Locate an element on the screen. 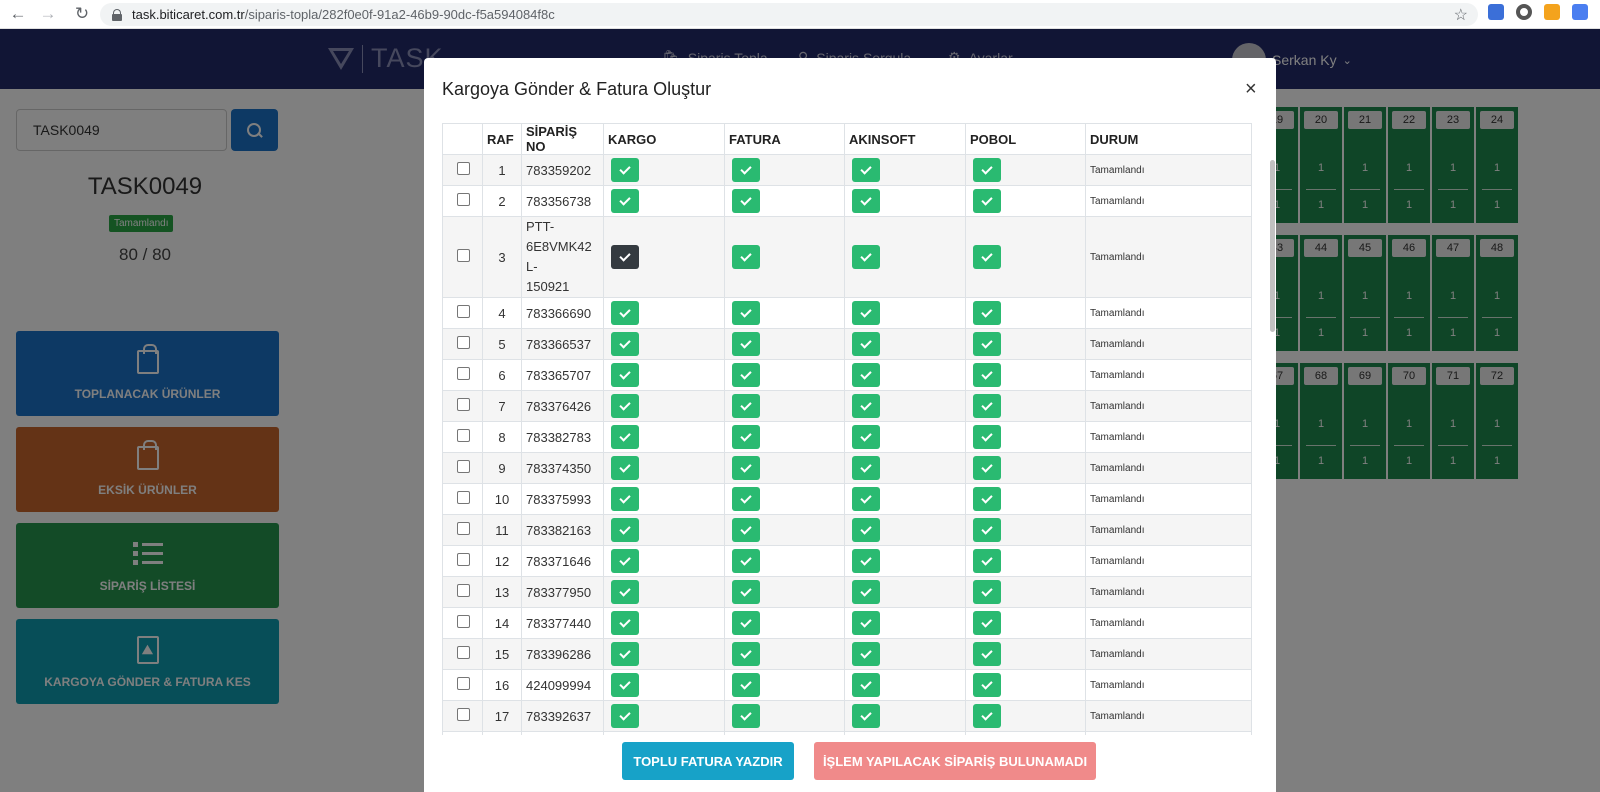 This screenshot has width=1600, height=792. back-arrow-icon: ← is located at coordinates (18, 14).